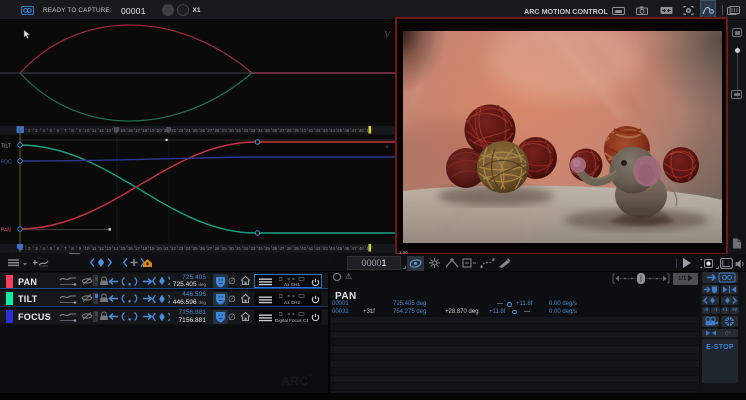  I want to click on svg-text: 0°, so click(728, 334).